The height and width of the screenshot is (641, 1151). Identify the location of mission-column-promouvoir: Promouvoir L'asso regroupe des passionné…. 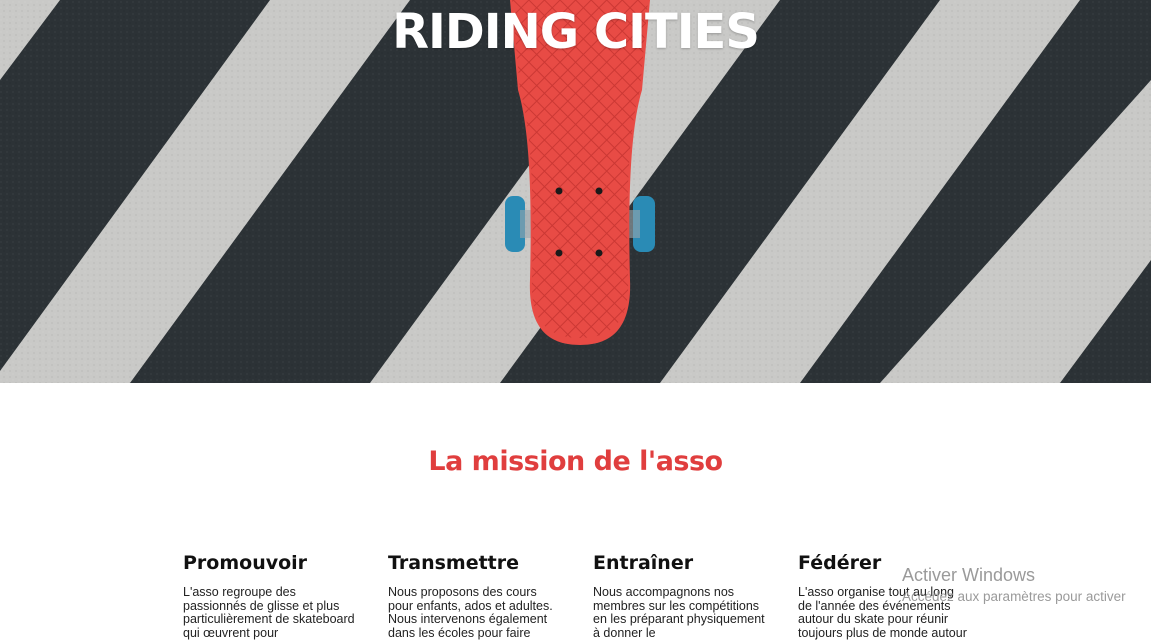
(275, 595).